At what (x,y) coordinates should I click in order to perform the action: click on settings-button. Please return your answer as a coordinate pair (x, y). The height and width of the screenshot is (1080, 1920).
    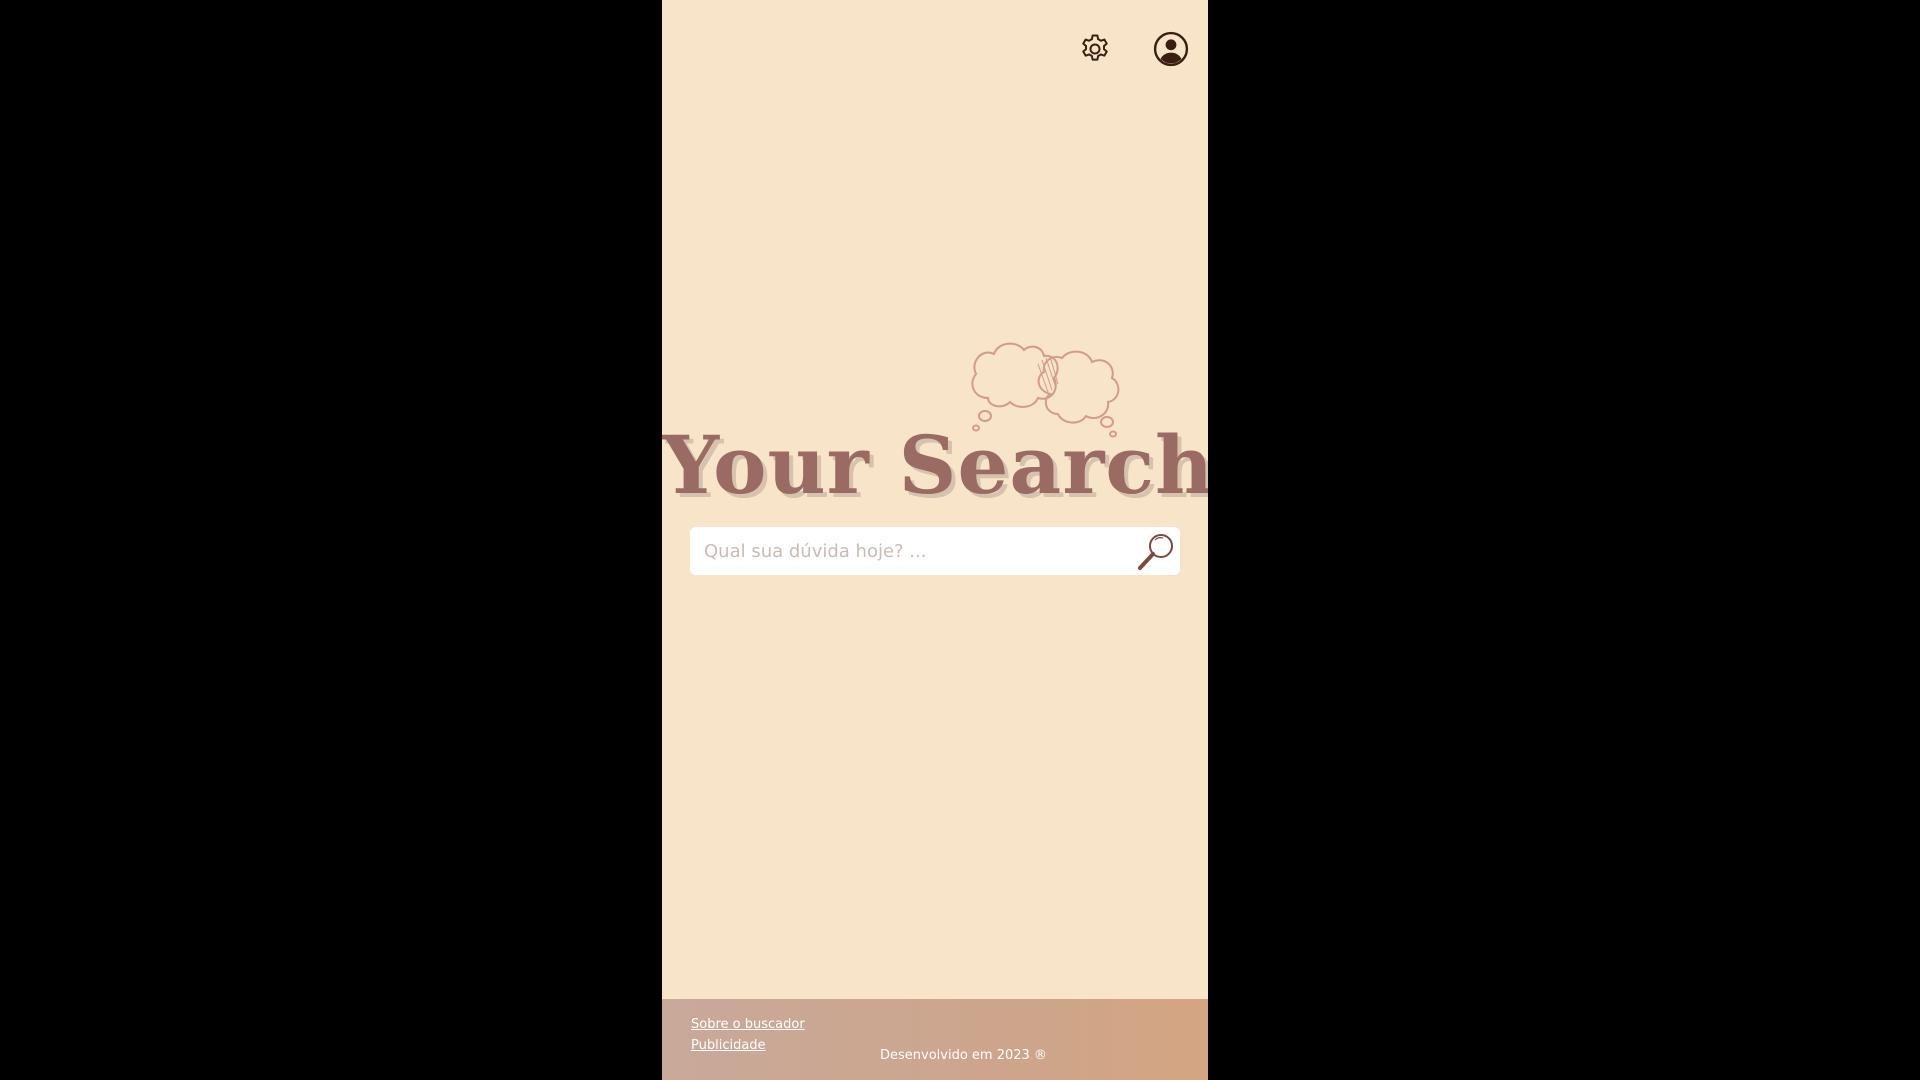
    Looking at the image, I should click on (1095, 49).